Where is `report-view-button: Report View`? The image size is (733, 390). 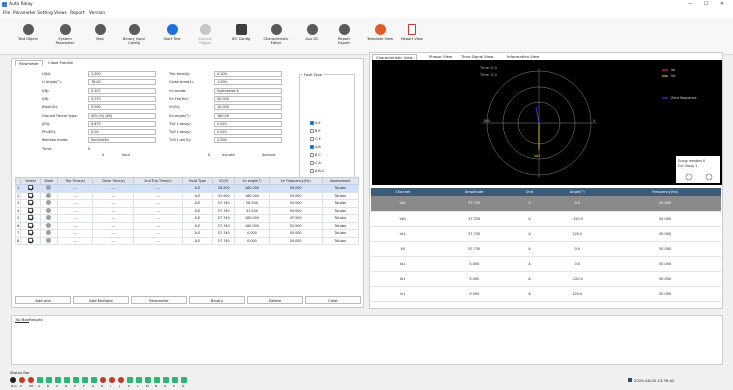 report-view-button: Report View is located at coordinates (412, 39).